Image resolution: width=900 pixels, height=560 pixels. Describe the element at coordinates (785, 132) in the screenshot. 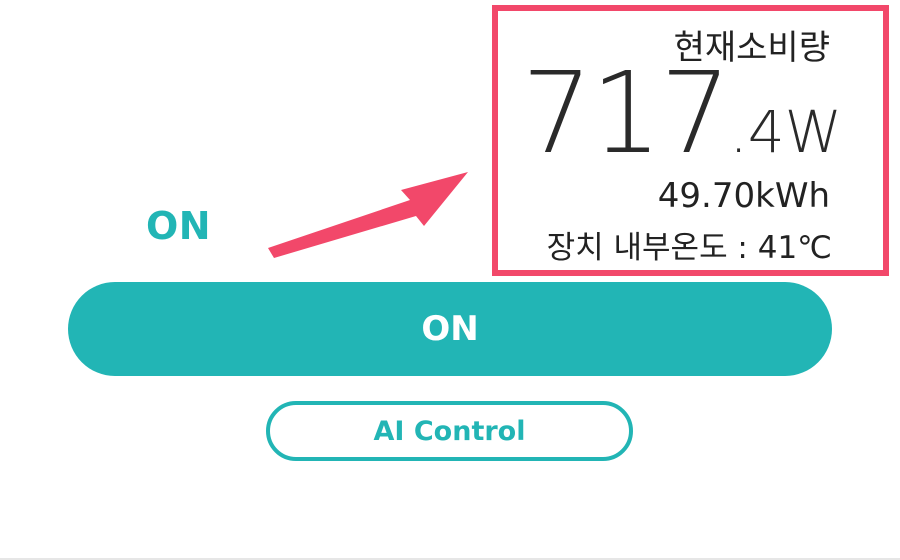

I see `power-decimal-unit: .4W` at that location.